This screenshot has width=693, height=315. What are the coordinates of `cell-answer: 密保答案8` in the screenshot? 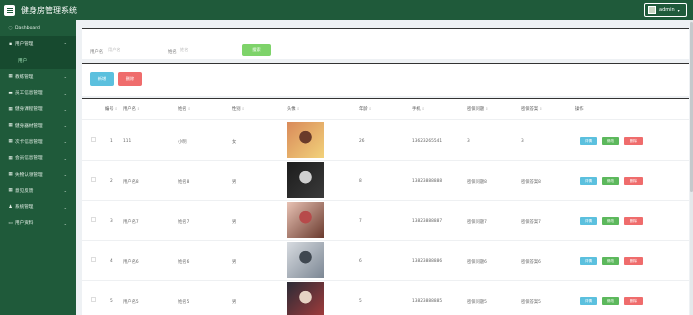 It's located at (531, 182).